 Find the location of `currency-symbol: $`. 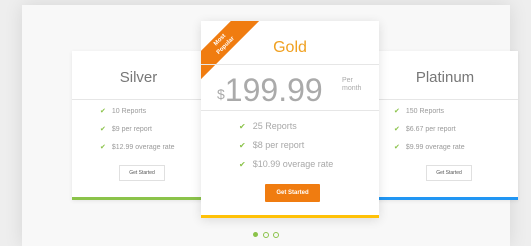

currency-symbol: $ is located at coordinates (221, 94).